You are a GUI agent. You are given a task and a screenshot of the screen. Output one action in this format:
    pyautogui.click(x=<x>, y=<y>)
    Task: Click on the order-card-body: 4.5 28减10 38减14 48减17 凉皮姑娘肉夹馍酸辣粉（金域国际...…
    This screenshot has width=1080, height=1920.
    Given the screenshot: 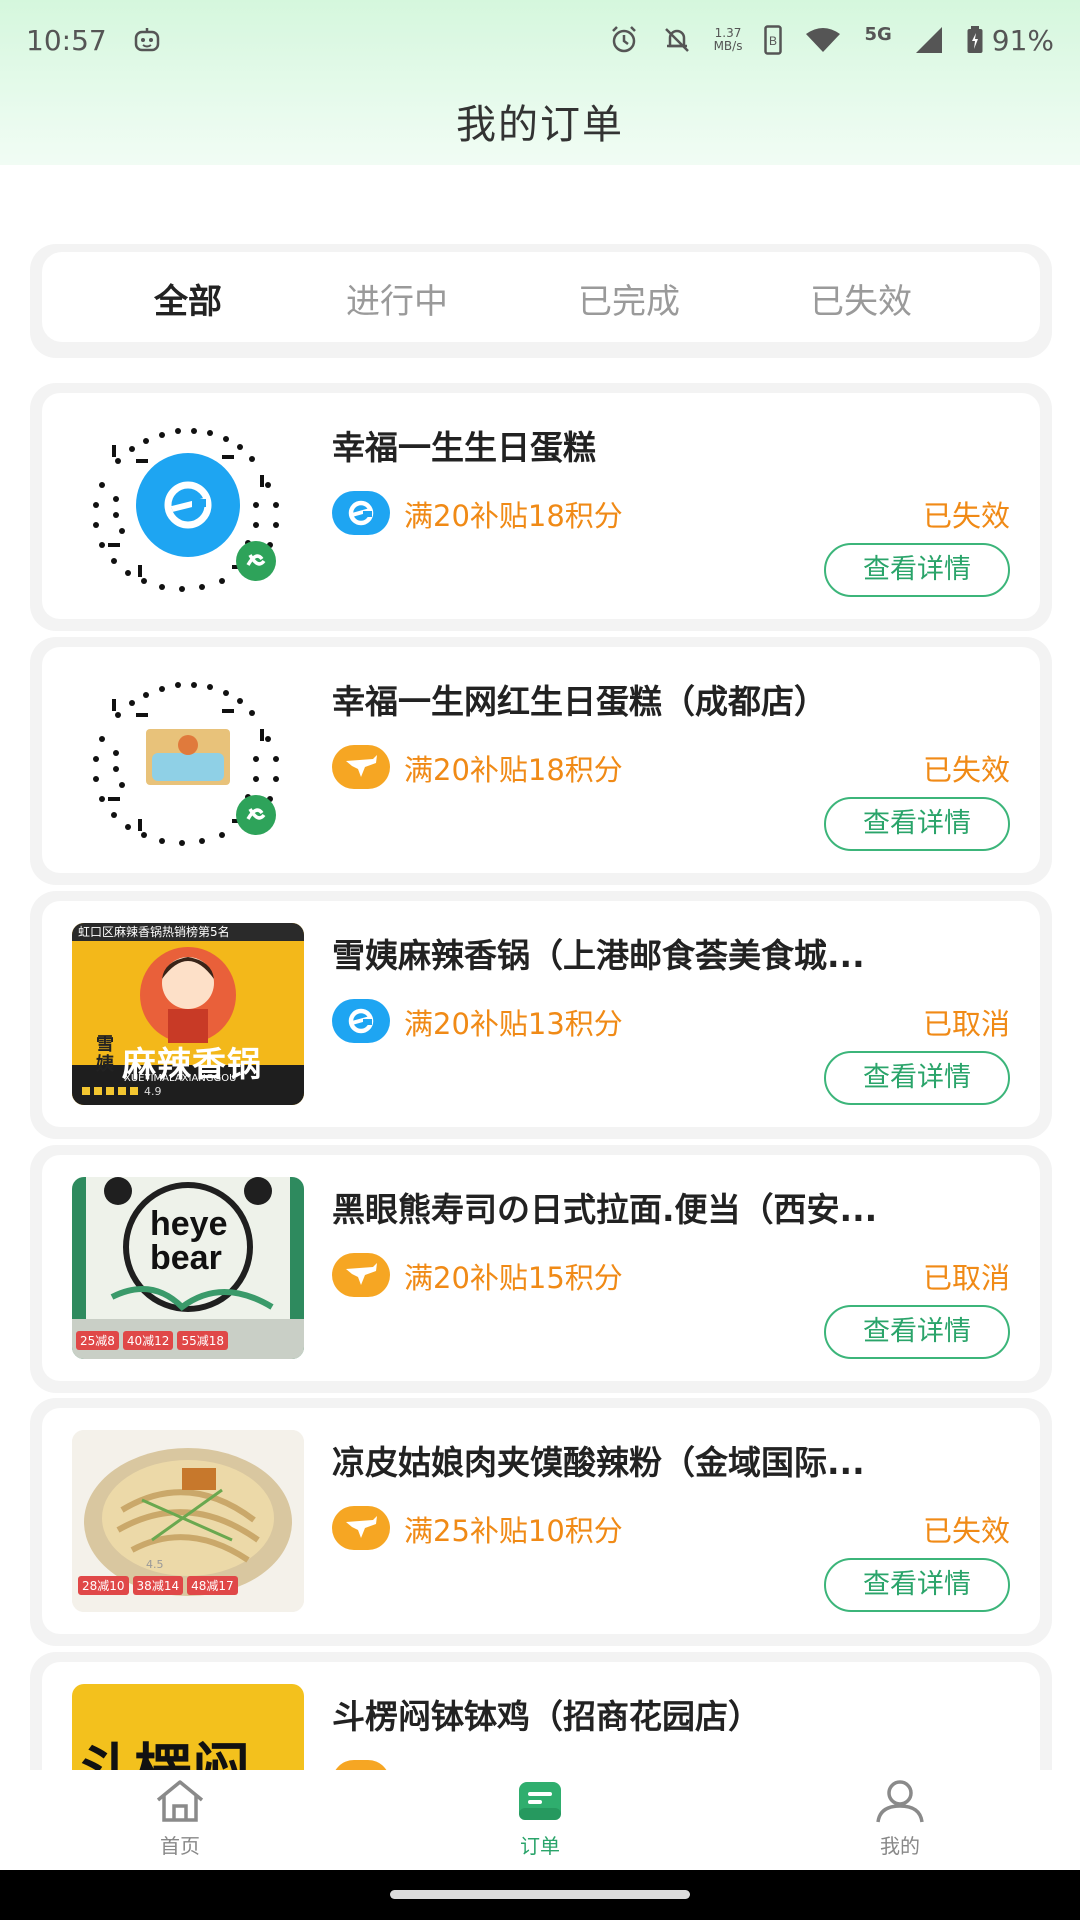 What is the action you would take?
    pyautogui.click(x=541, y=1521)
    